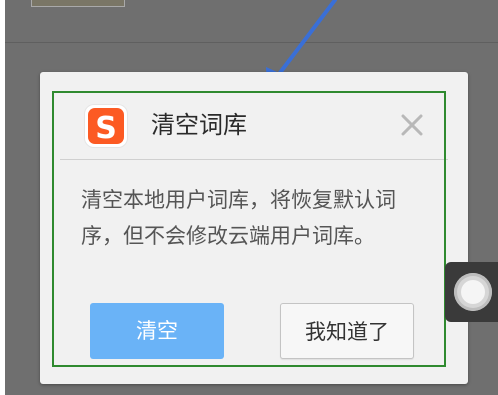 The height and width of the screenshot is (395, 498). What do you see at coordinates (251, 42) in the screenshot?
I see `background-divider` at bounding box center [251, 42].